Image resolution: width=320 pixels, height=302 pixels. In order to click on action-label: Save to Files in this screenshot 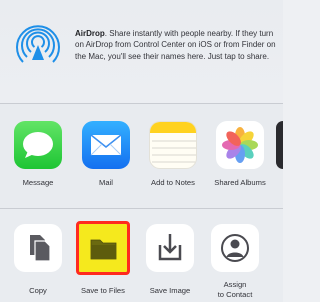, I will do `click(103, 290)`.